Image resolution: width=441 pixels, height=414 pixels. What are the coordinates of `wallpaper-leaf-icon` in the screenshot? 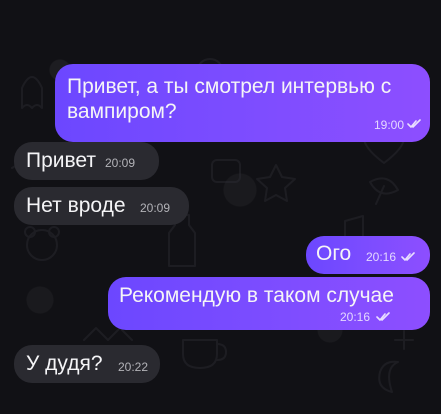 It's located at (384, 186).